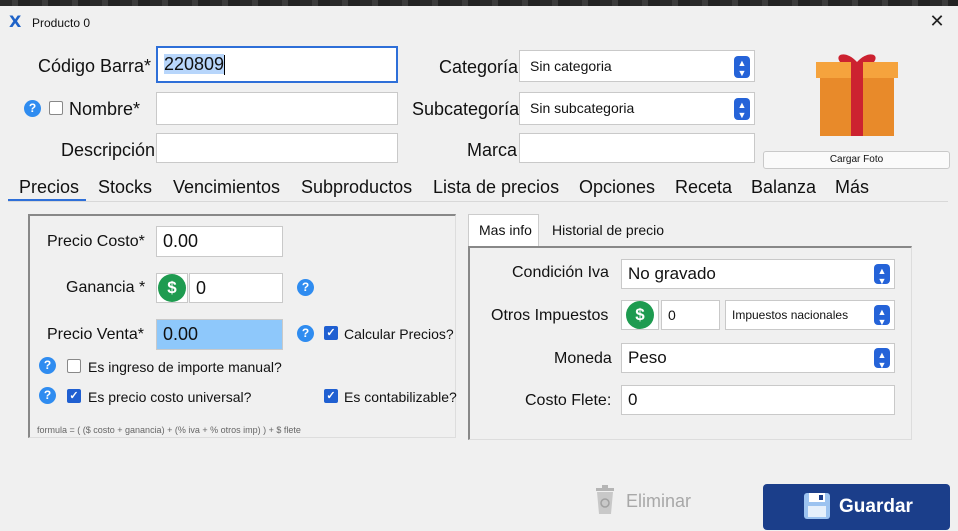 The height and width of the screenshot is (531, 958). What do you see at coordinates (568, 400) in the screenshot?
I see `costo-flete-label: Costo Flete:` at bounding box center [568, 400].